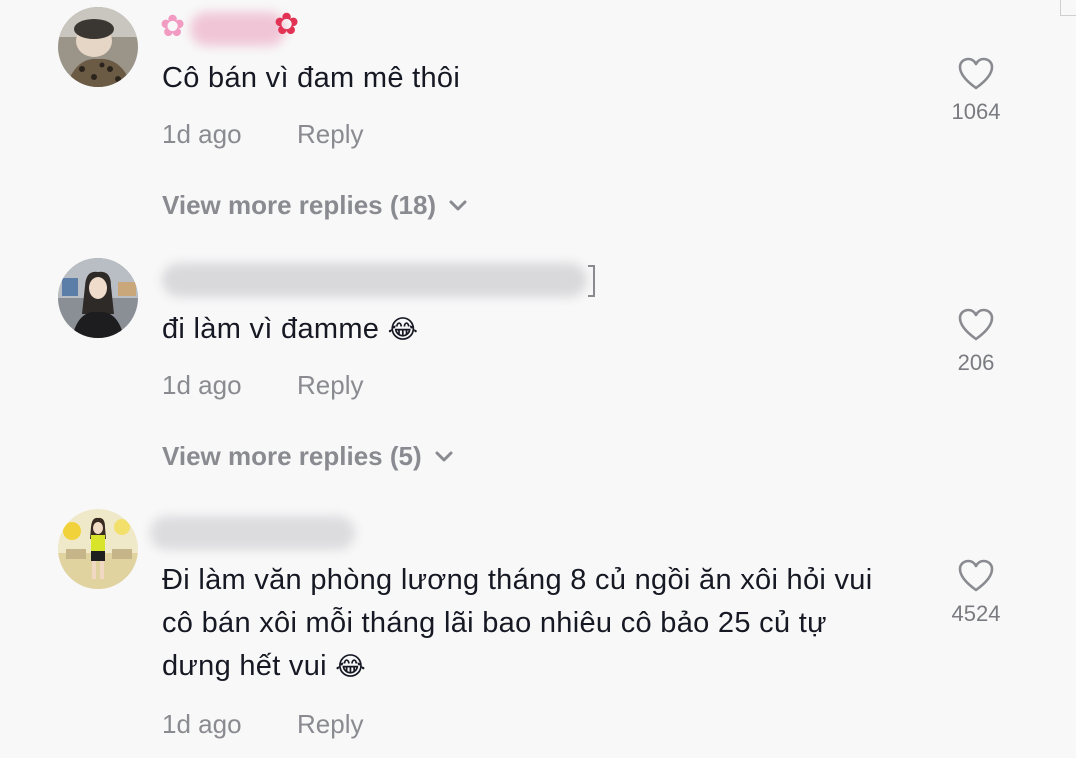  What do you see at coordinates (271, 329) in the screenshot?
I see `comment-body: đi làm vì đamme` at bounding box center [271, 329].